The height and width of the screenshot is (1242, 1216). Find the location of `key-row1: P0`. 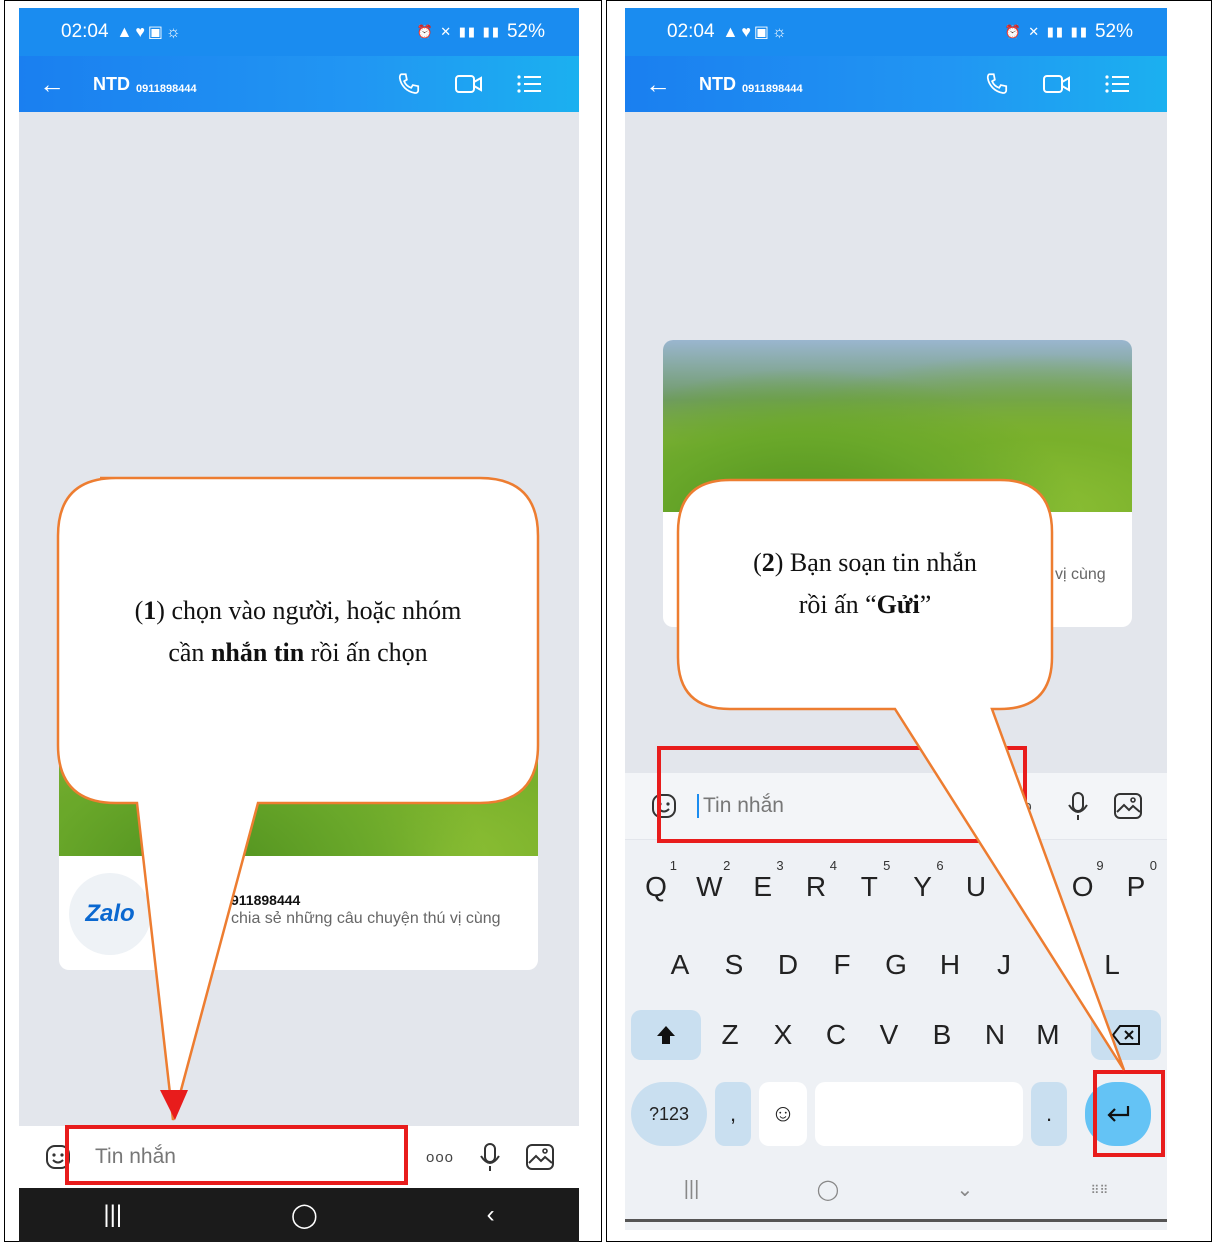

key-row1: P0 is located at coordinates (1136, 885).